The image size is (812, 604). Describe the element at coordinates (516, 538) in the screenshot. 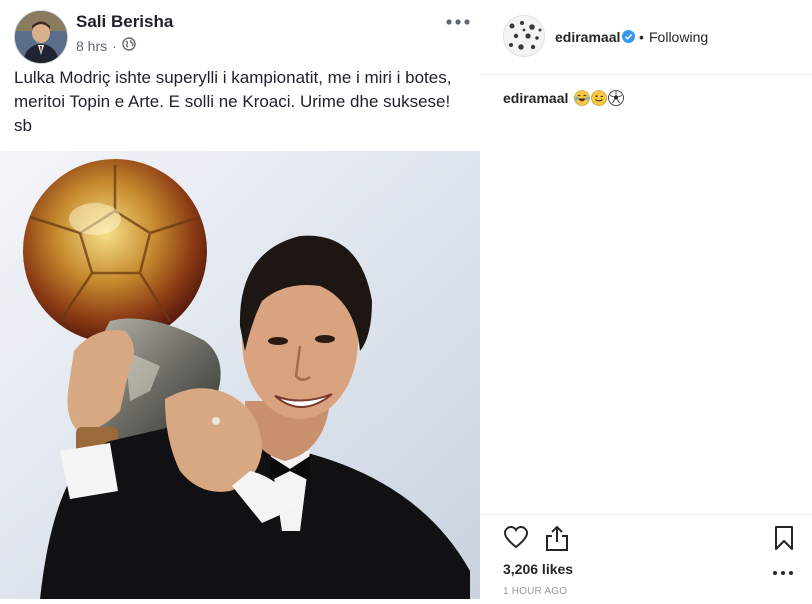

I see `heart-icon` at that location.